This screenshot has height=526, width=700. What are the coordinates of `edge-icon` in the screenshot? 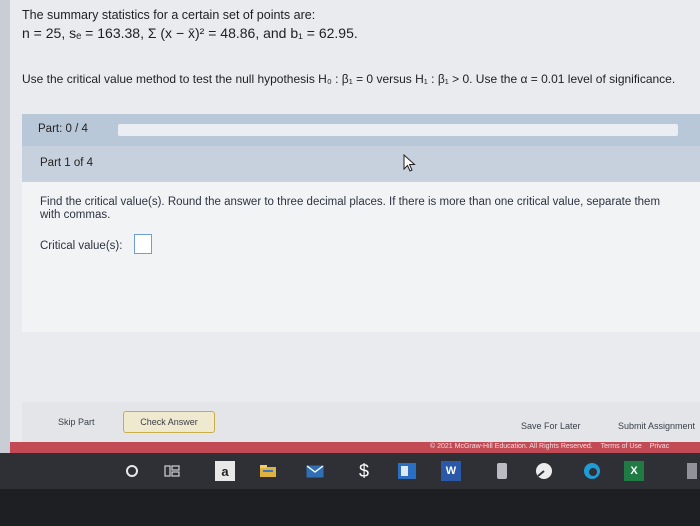 It's located at (592, 471).